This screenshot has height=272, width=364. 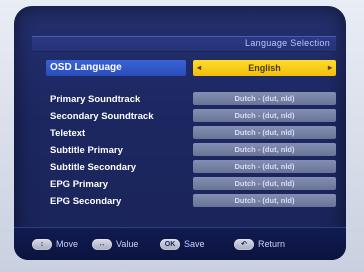 What do you see at coordinates (102, 116) in the screenshot?
I see `secondary-soundtrack-label: Secondary Soundtrack` at bounding box center [102, 116].